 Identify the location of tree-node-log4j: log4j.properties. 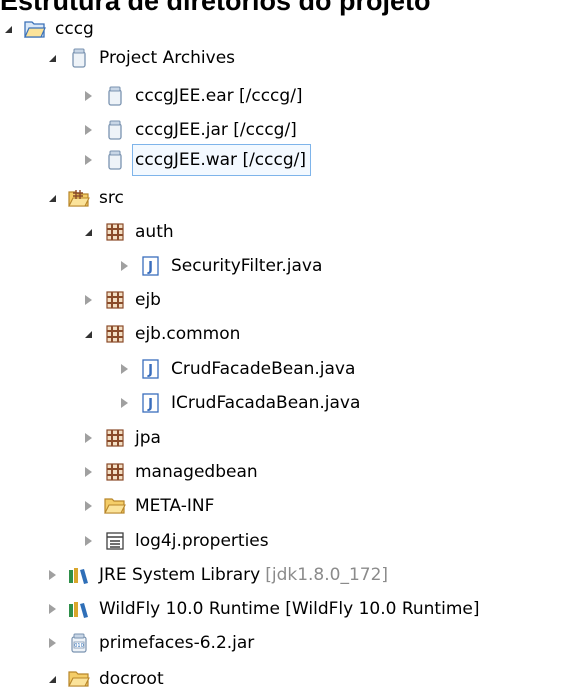
(177, 541).